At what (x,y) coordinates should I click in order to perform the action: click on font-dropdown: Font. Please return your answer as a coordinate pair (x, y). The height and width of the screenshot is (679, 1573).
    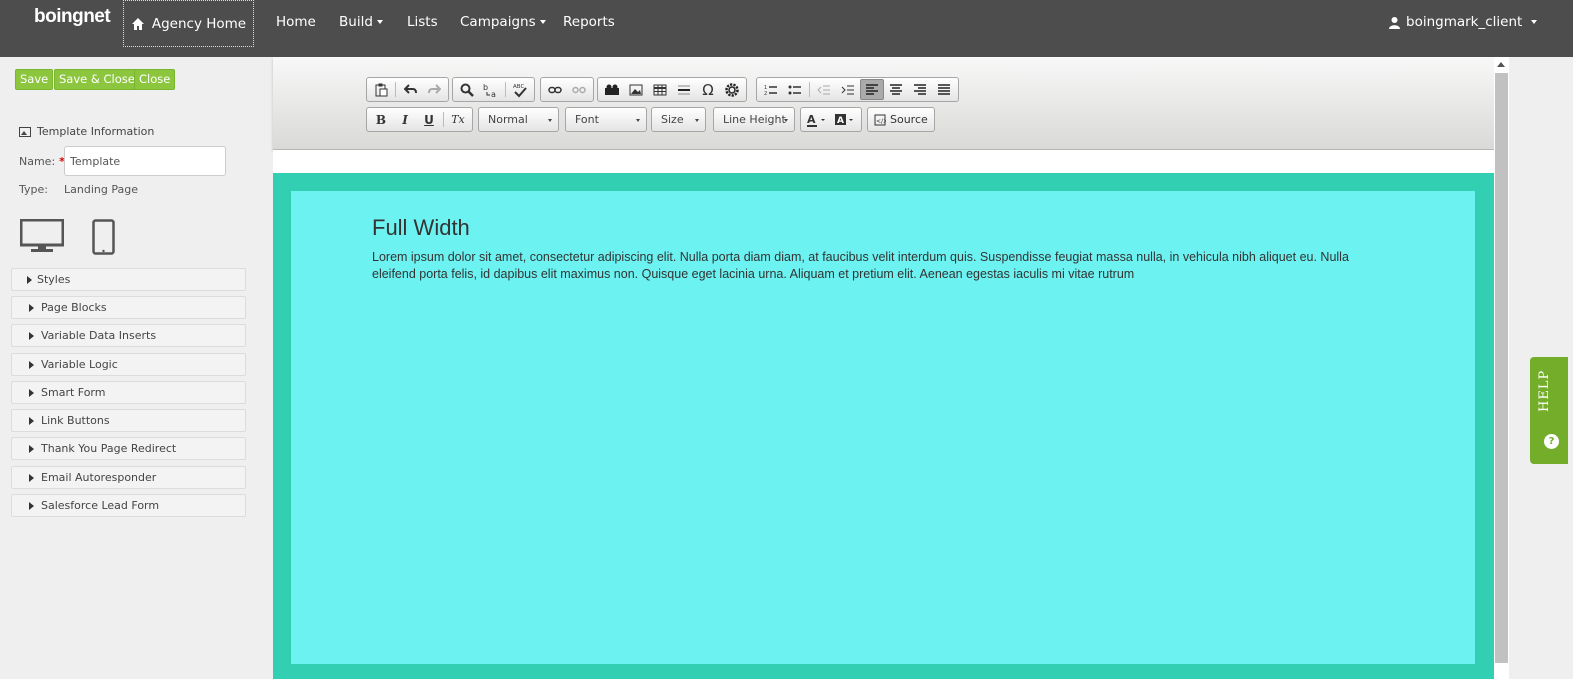
    Looking at the image, I should click on (606, 119).